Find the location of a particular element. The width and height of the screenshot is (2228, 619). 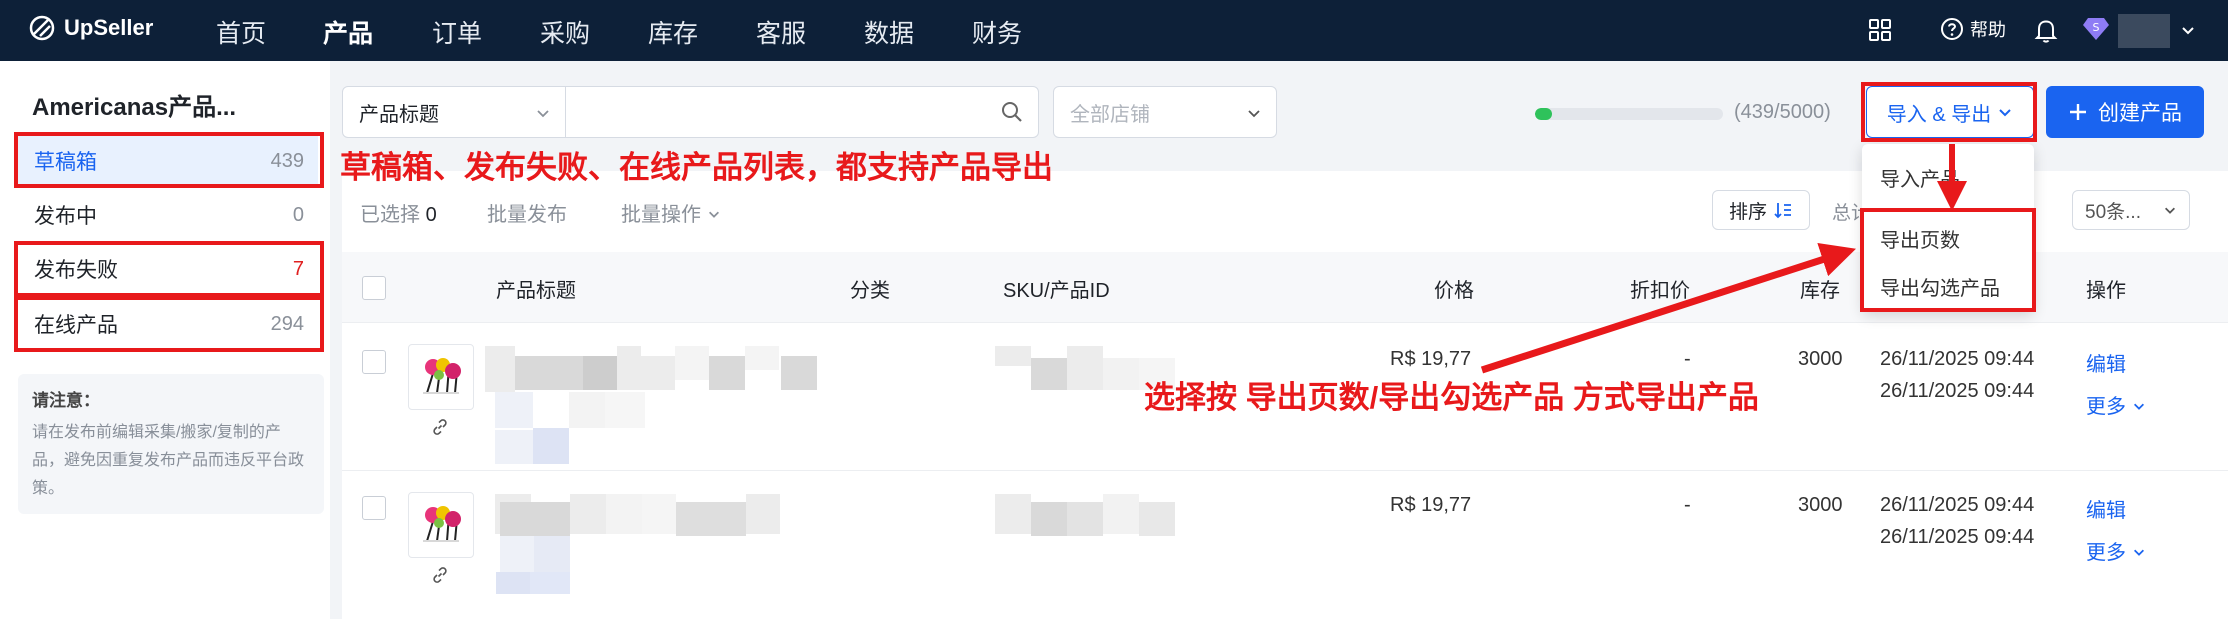

annotation-arrows is located at coordinates (1723, 259).